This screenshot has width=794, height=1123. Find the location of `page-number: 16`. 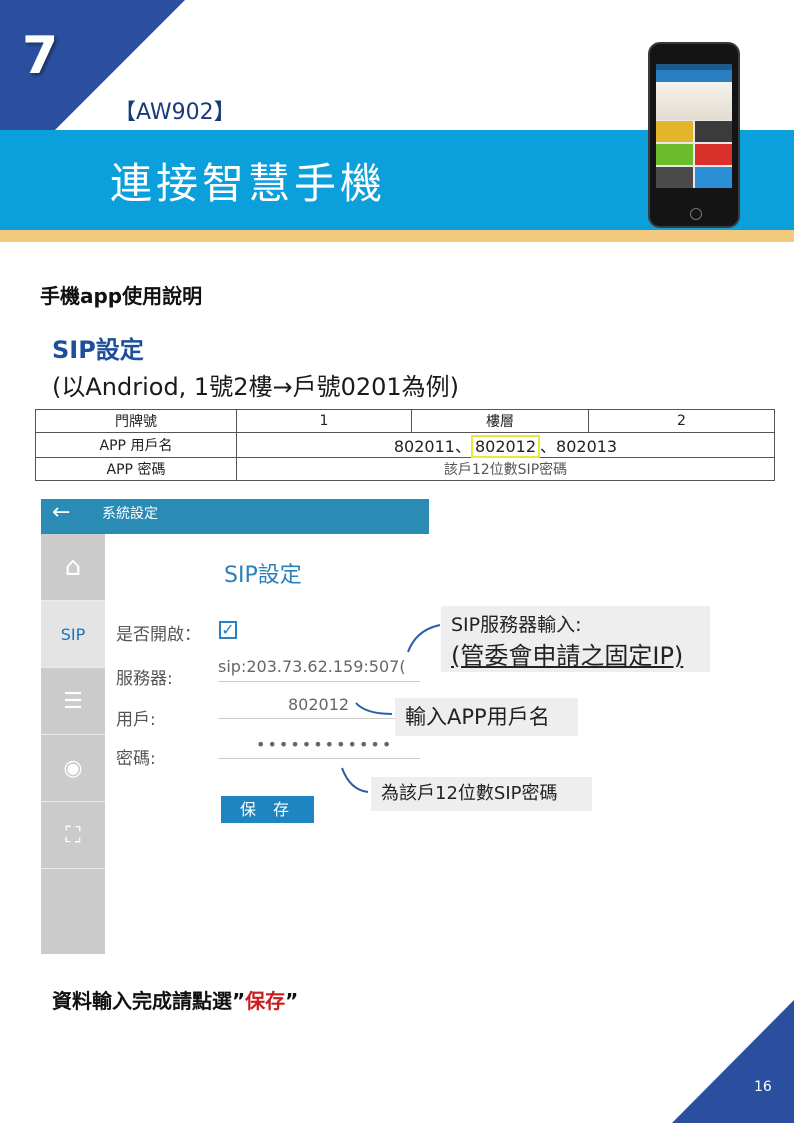

page-number: 16 is located at coordinates (763, 1087).